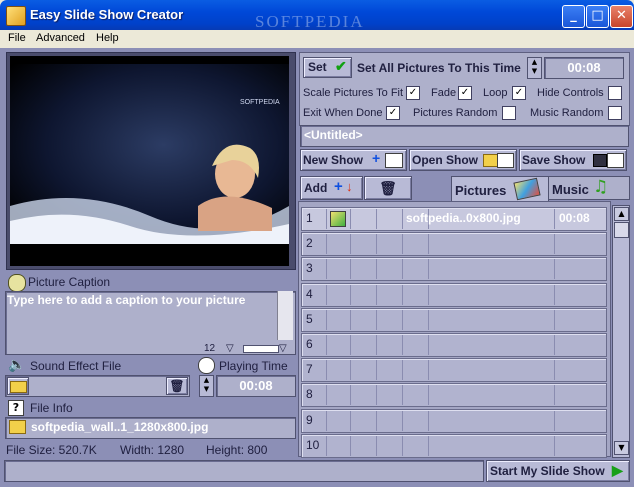 This screenshot has width=634, height=487. I want to click on menu-advanced: Advanced, so click(60, 38).